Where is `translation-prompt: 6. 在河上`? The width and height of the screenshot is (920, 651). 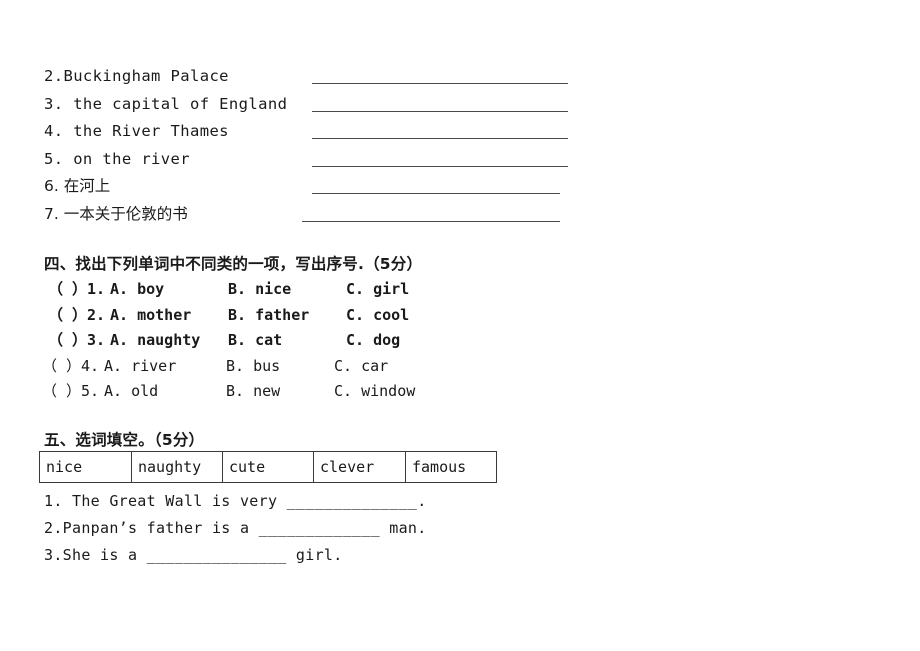
translation-prompt: 6. 在河上 is located at coordinates (77, 186).